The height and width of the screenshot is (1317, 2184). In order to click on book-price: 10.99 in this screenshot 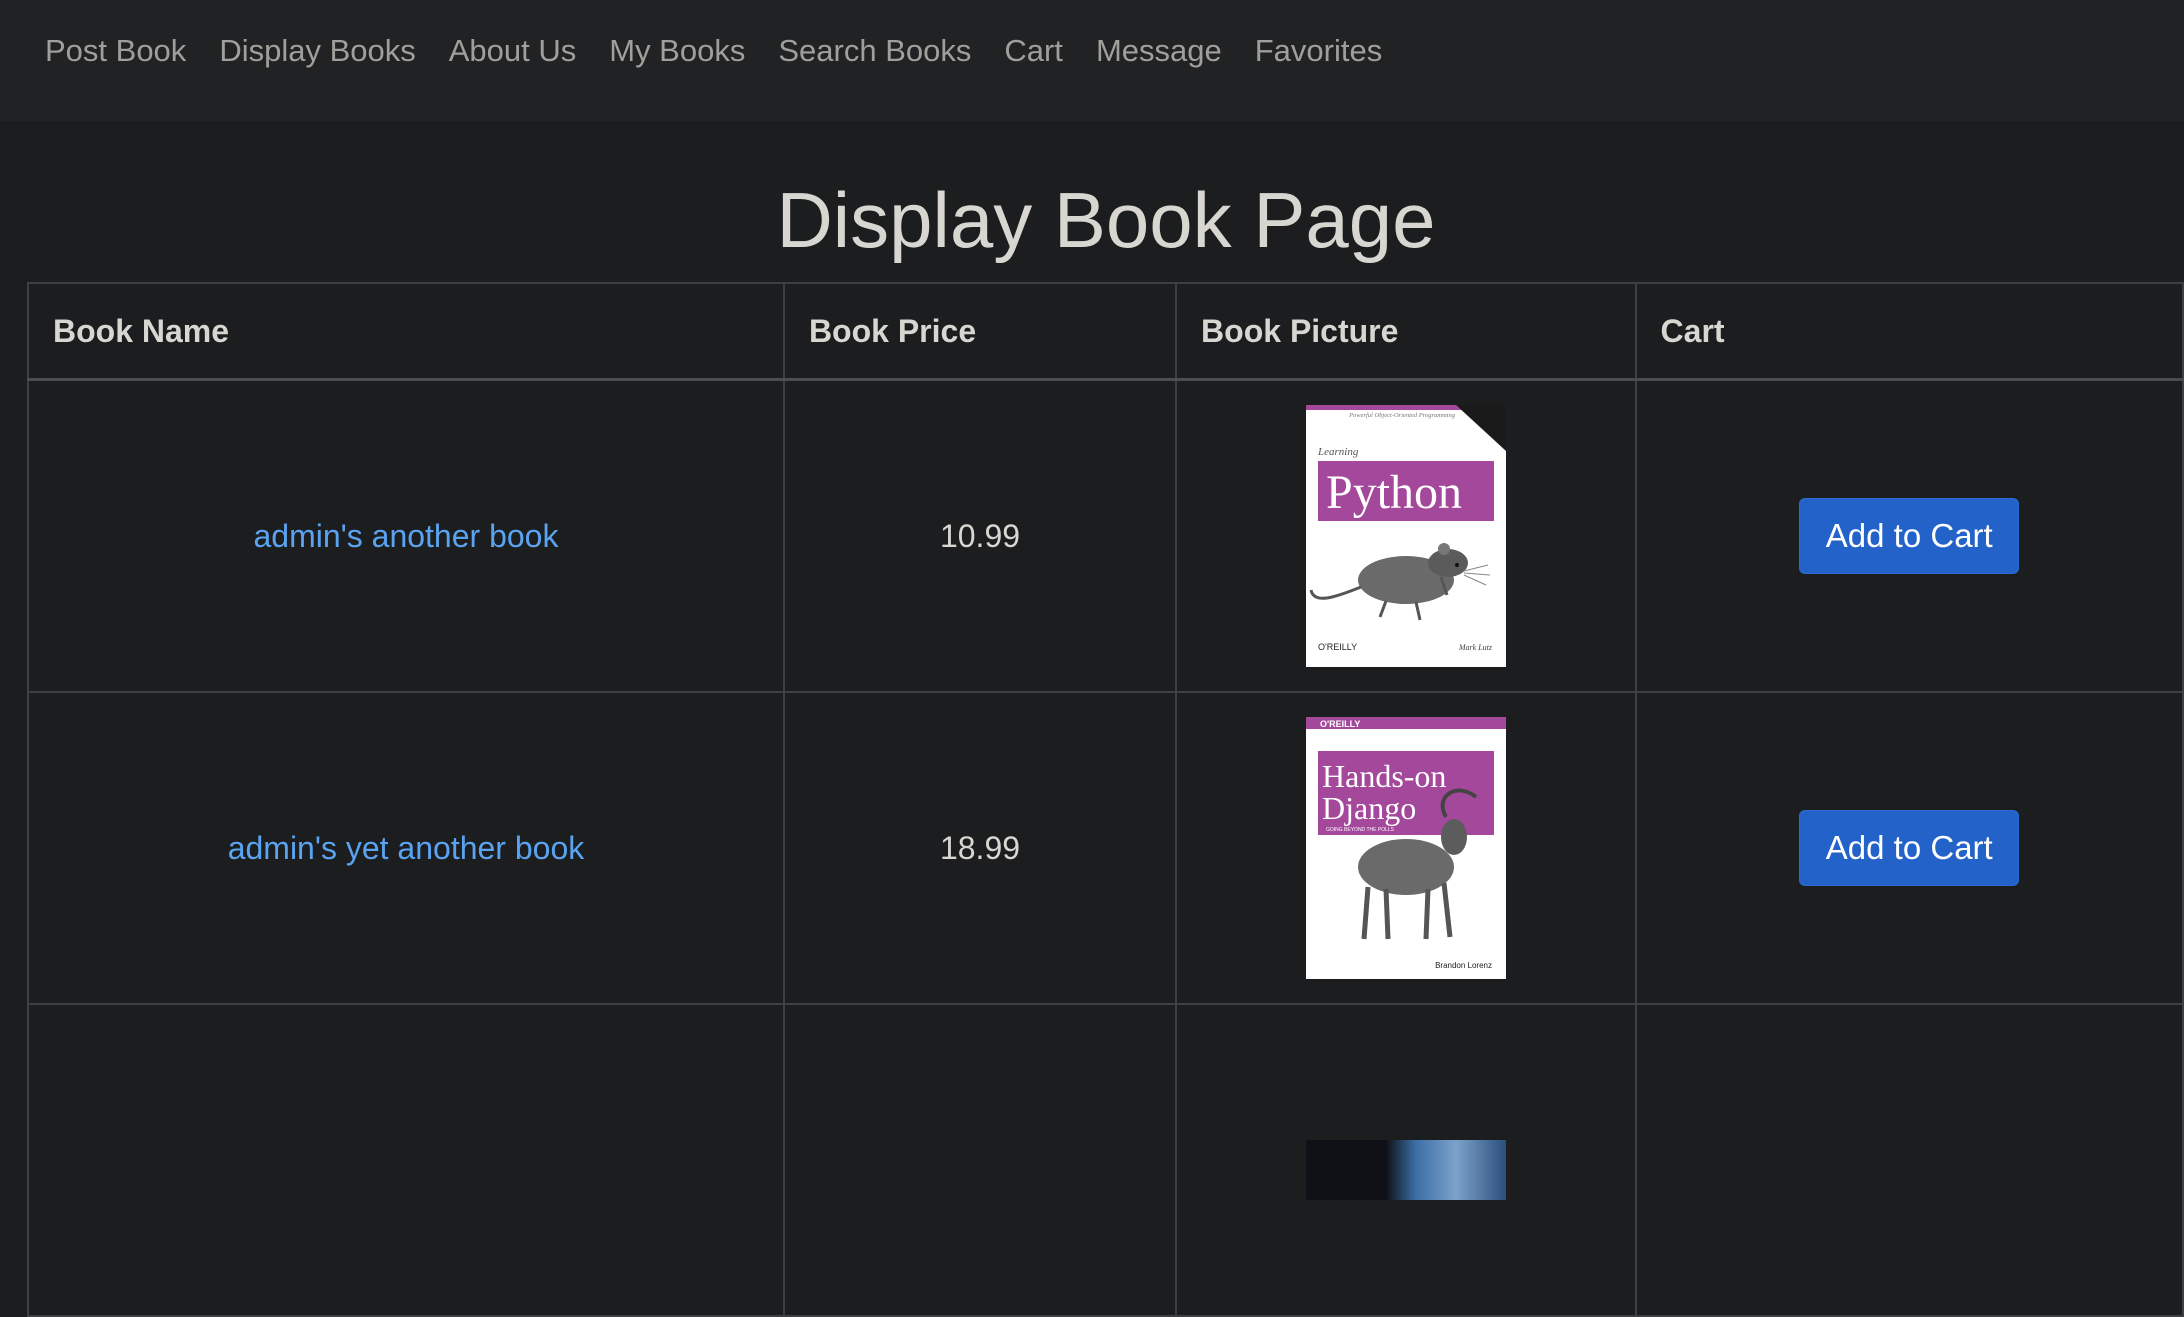, I will do `click(980, 535)`.